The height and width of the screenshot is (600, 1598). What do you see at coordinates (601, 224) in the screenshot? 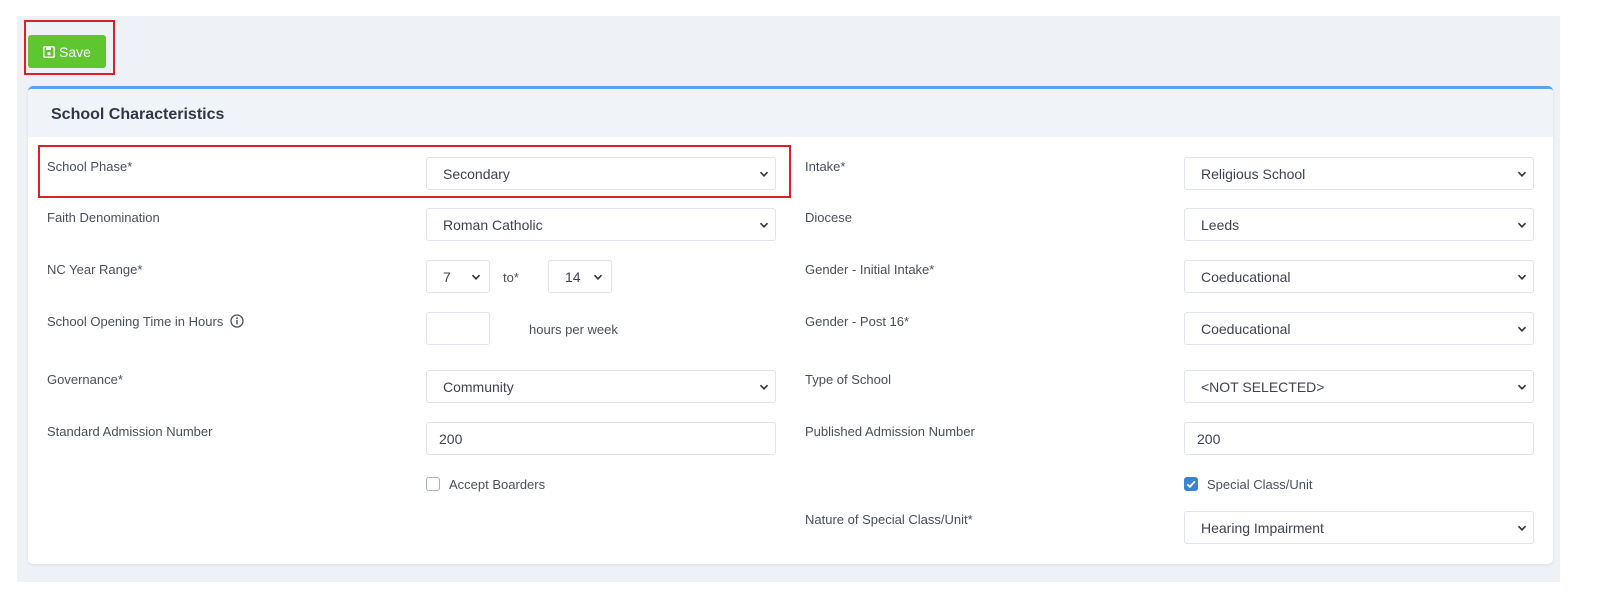
I see `faith-denomination-select: Roman Catholic` at bounding box center [601, 224].